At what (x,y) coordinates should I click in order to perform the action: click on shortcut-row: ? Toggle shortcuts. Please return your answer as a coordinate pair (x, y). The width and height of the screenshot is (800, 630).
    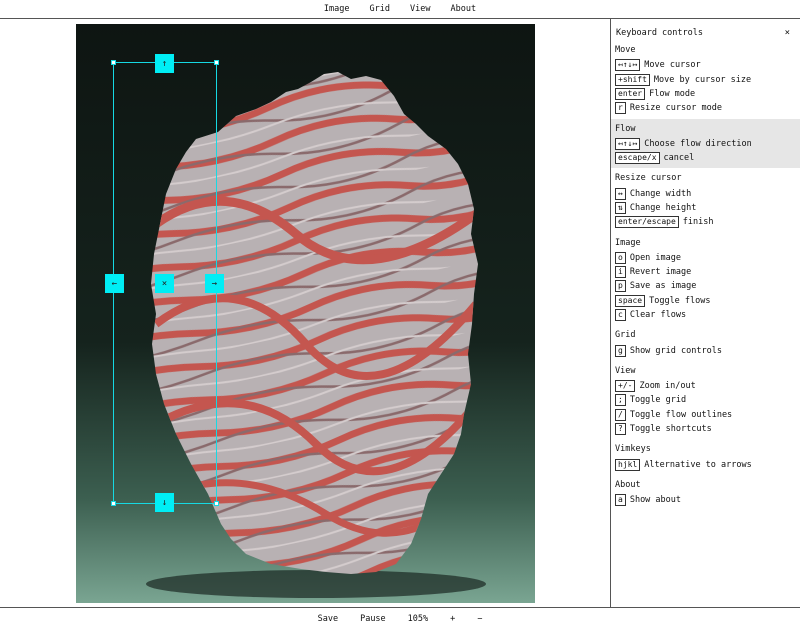
    Looking at the image, I should click on (707, 429).